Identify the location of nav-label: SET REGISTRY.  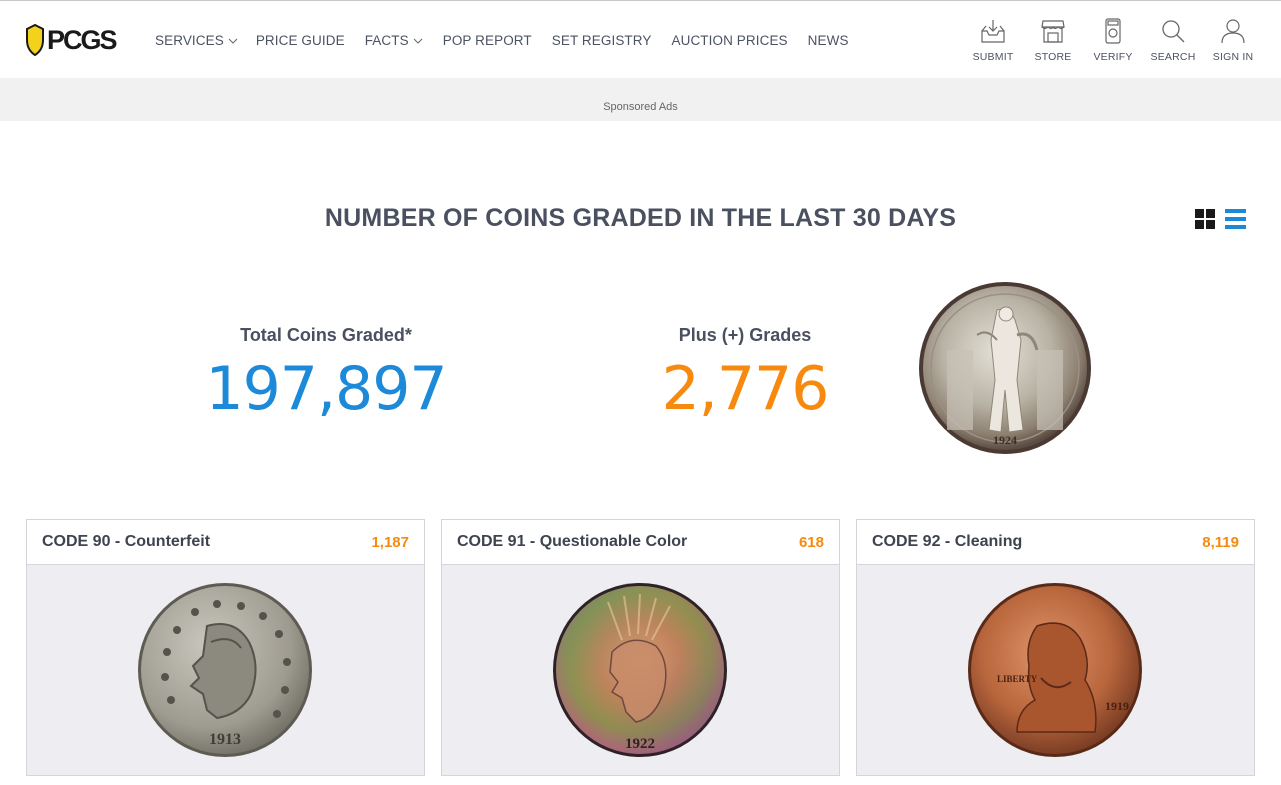
(601, 40).